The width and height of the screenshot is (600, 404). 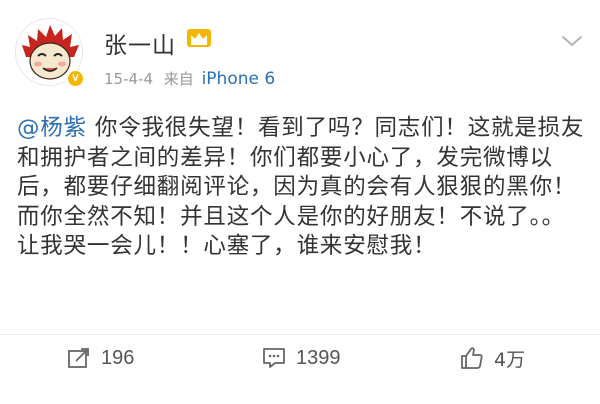 I want to click on like-count: 4万, so click(x=510, y=359).